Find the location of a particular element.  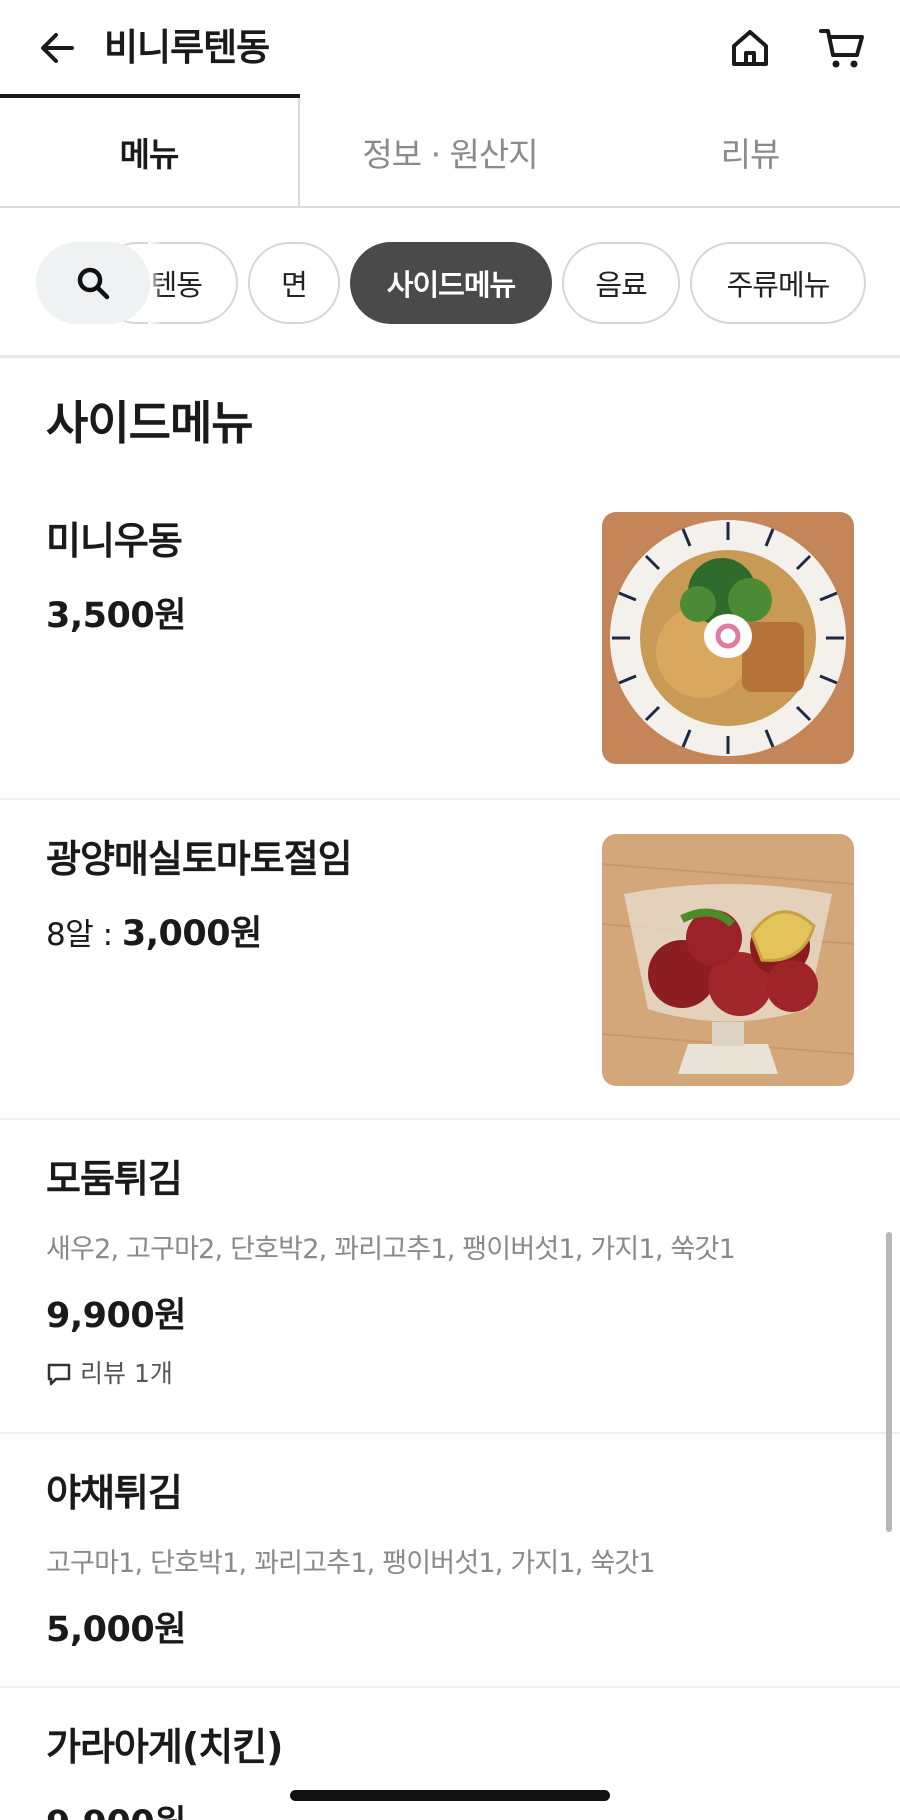

arrow-left-icon is located at coordinates (57, 48).